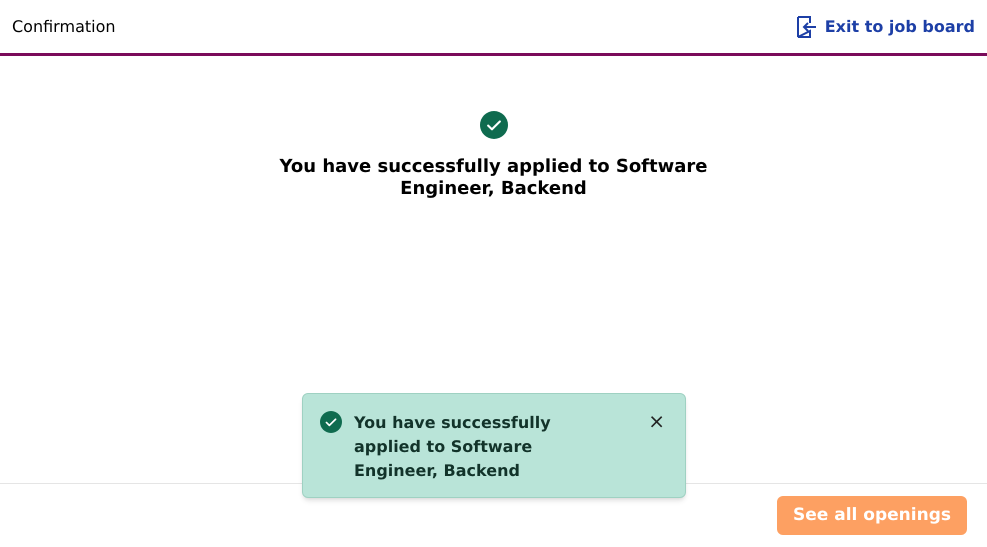  I want to click on confirmation-message: You have successfully applied to Software Engineer, Backend, so click(493, 178).